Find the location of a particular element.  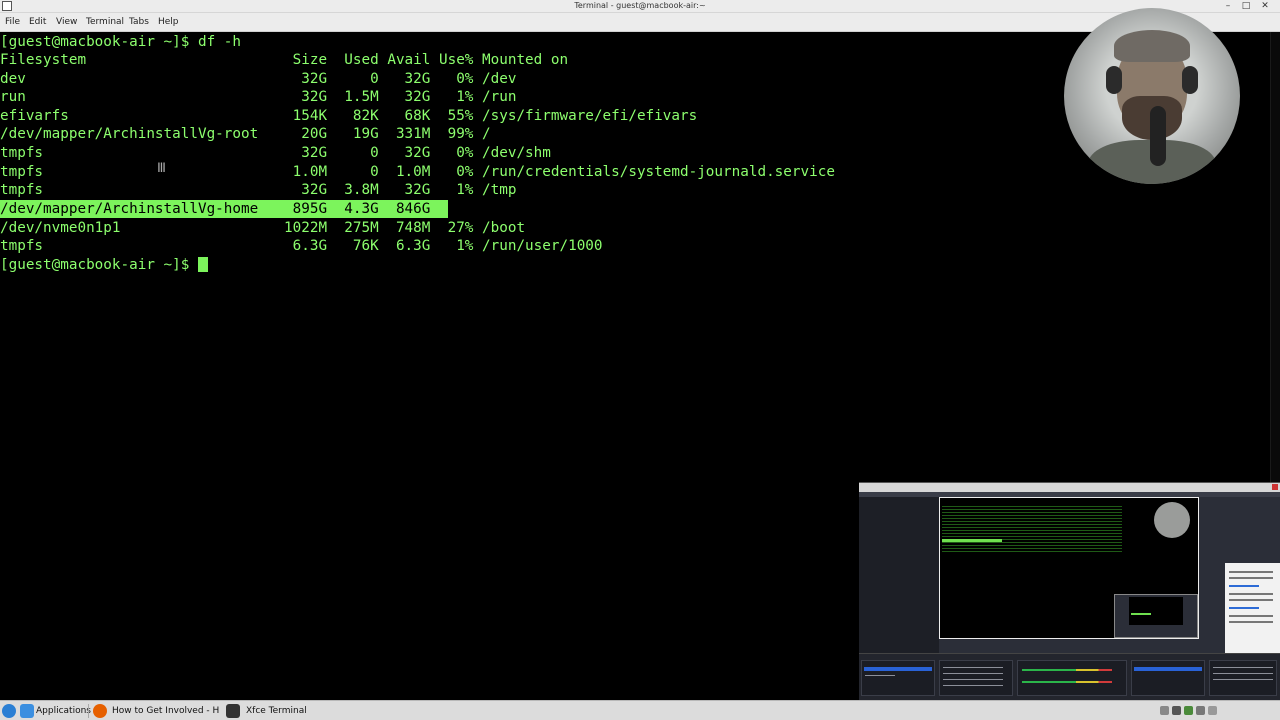

df-row: tmpfs 32G 0 32G 0% /dev/shm is located at coordinates (275, 153).